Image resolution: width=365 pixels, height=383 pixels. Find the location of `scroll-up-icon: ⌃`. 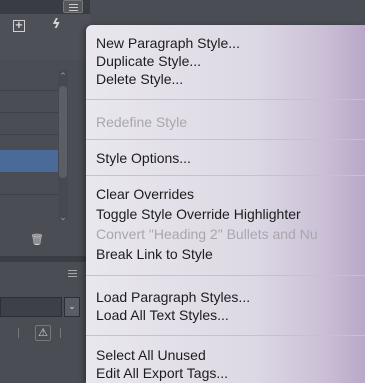

scroll-up-icon: ⌃ is located at coordinates (63, 77).